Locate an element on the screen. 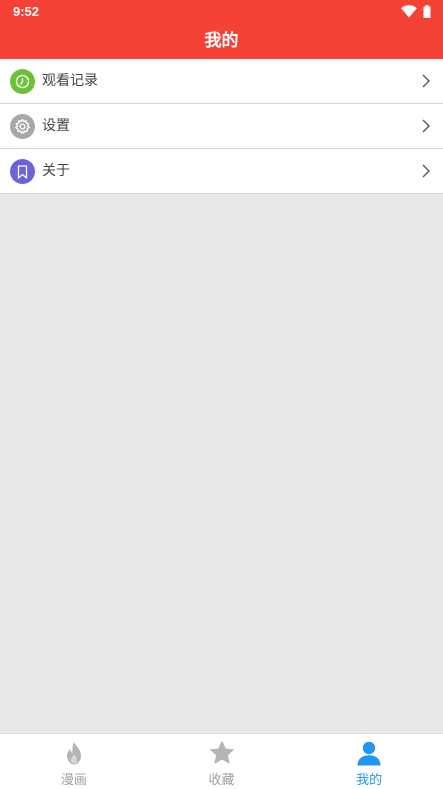 The height and width of the screenshot is (789, 443). nav-label: 漫画 is located at coordinates (73, 780).